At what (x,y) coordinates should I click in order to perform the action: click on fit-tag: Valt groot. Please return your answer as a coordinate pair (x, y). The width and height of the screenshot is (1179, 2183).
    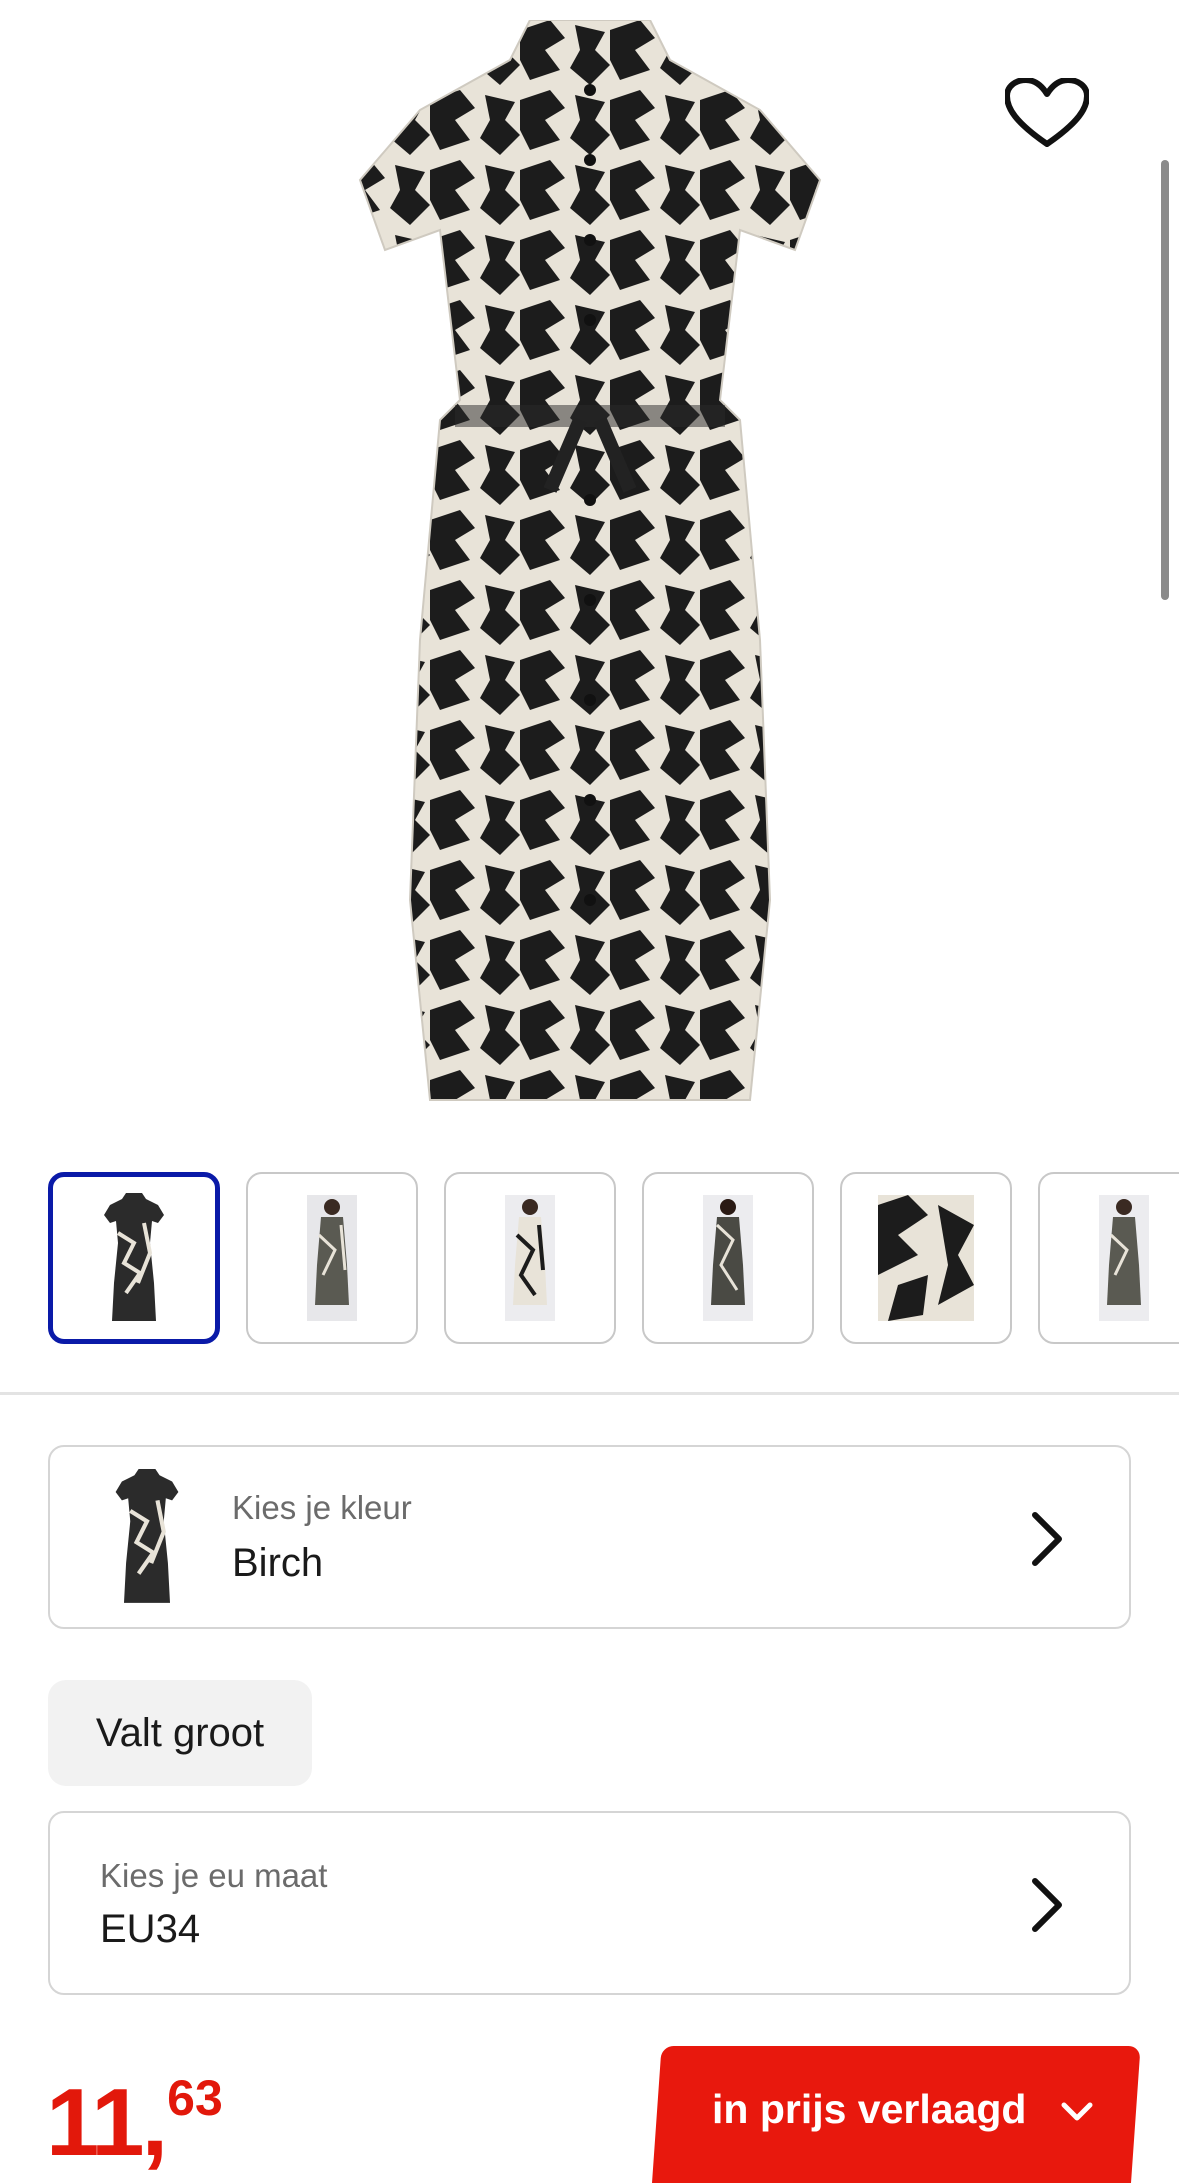
    Looking at the image, I should click on (180, 1733).